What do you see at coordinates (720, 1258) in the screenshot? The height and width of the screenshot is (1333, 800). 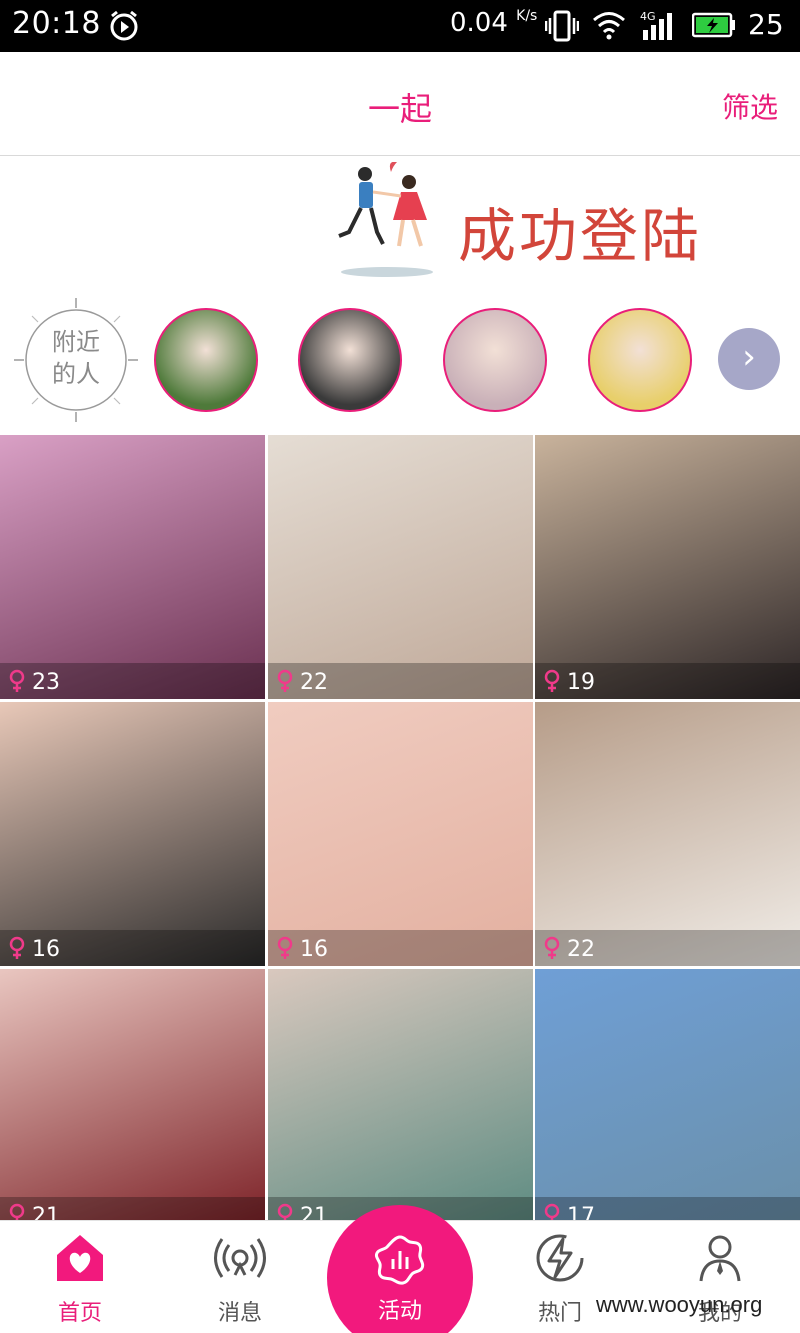 I see `user-icon` at bounding box center [720, 1258].